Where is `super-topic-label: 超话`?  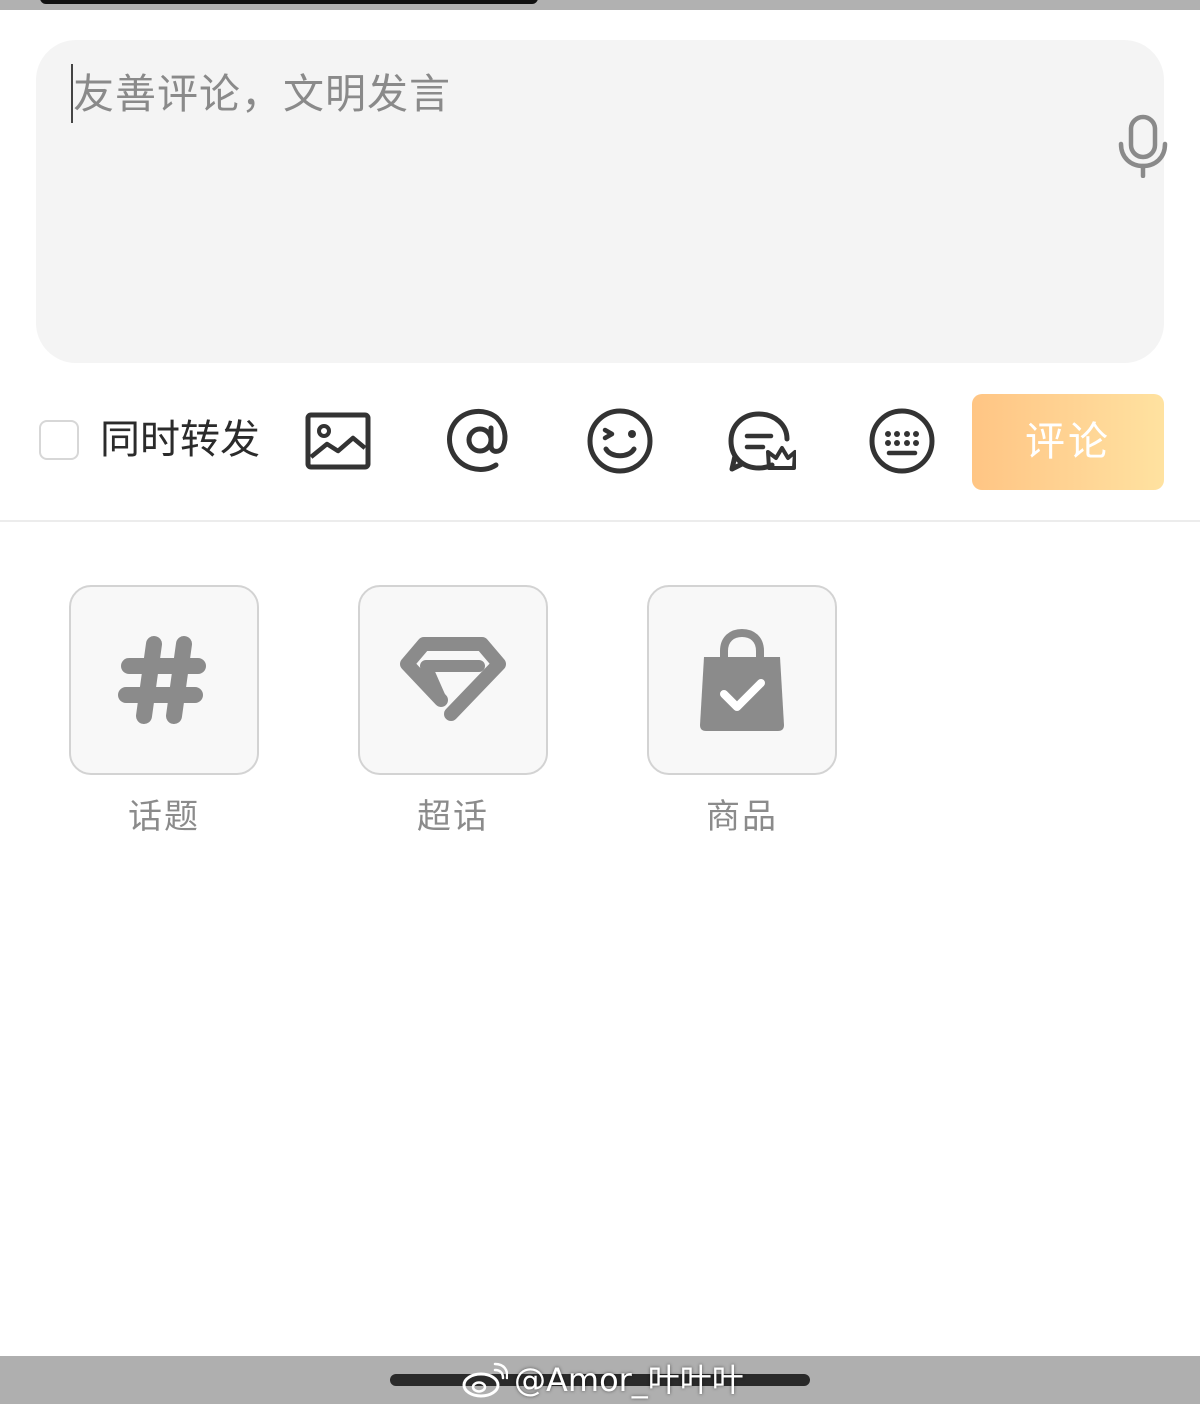 super-topic-label: 超话 is located at coordinates (453, 817).